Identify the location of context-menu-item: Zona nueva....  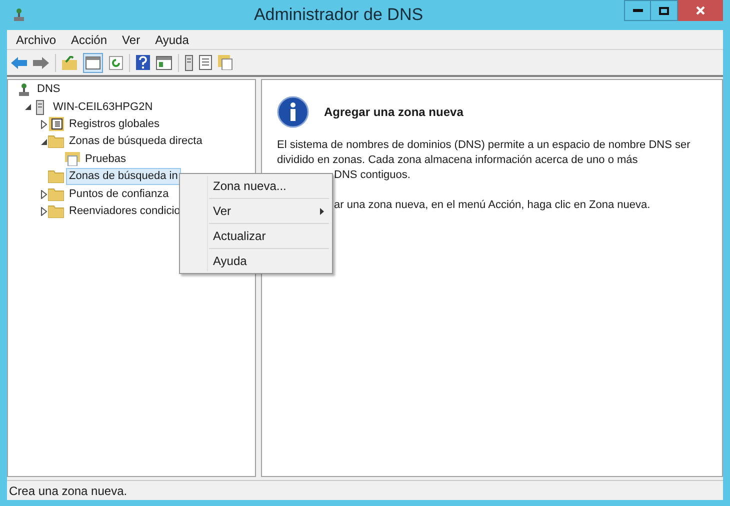
(256, 186).